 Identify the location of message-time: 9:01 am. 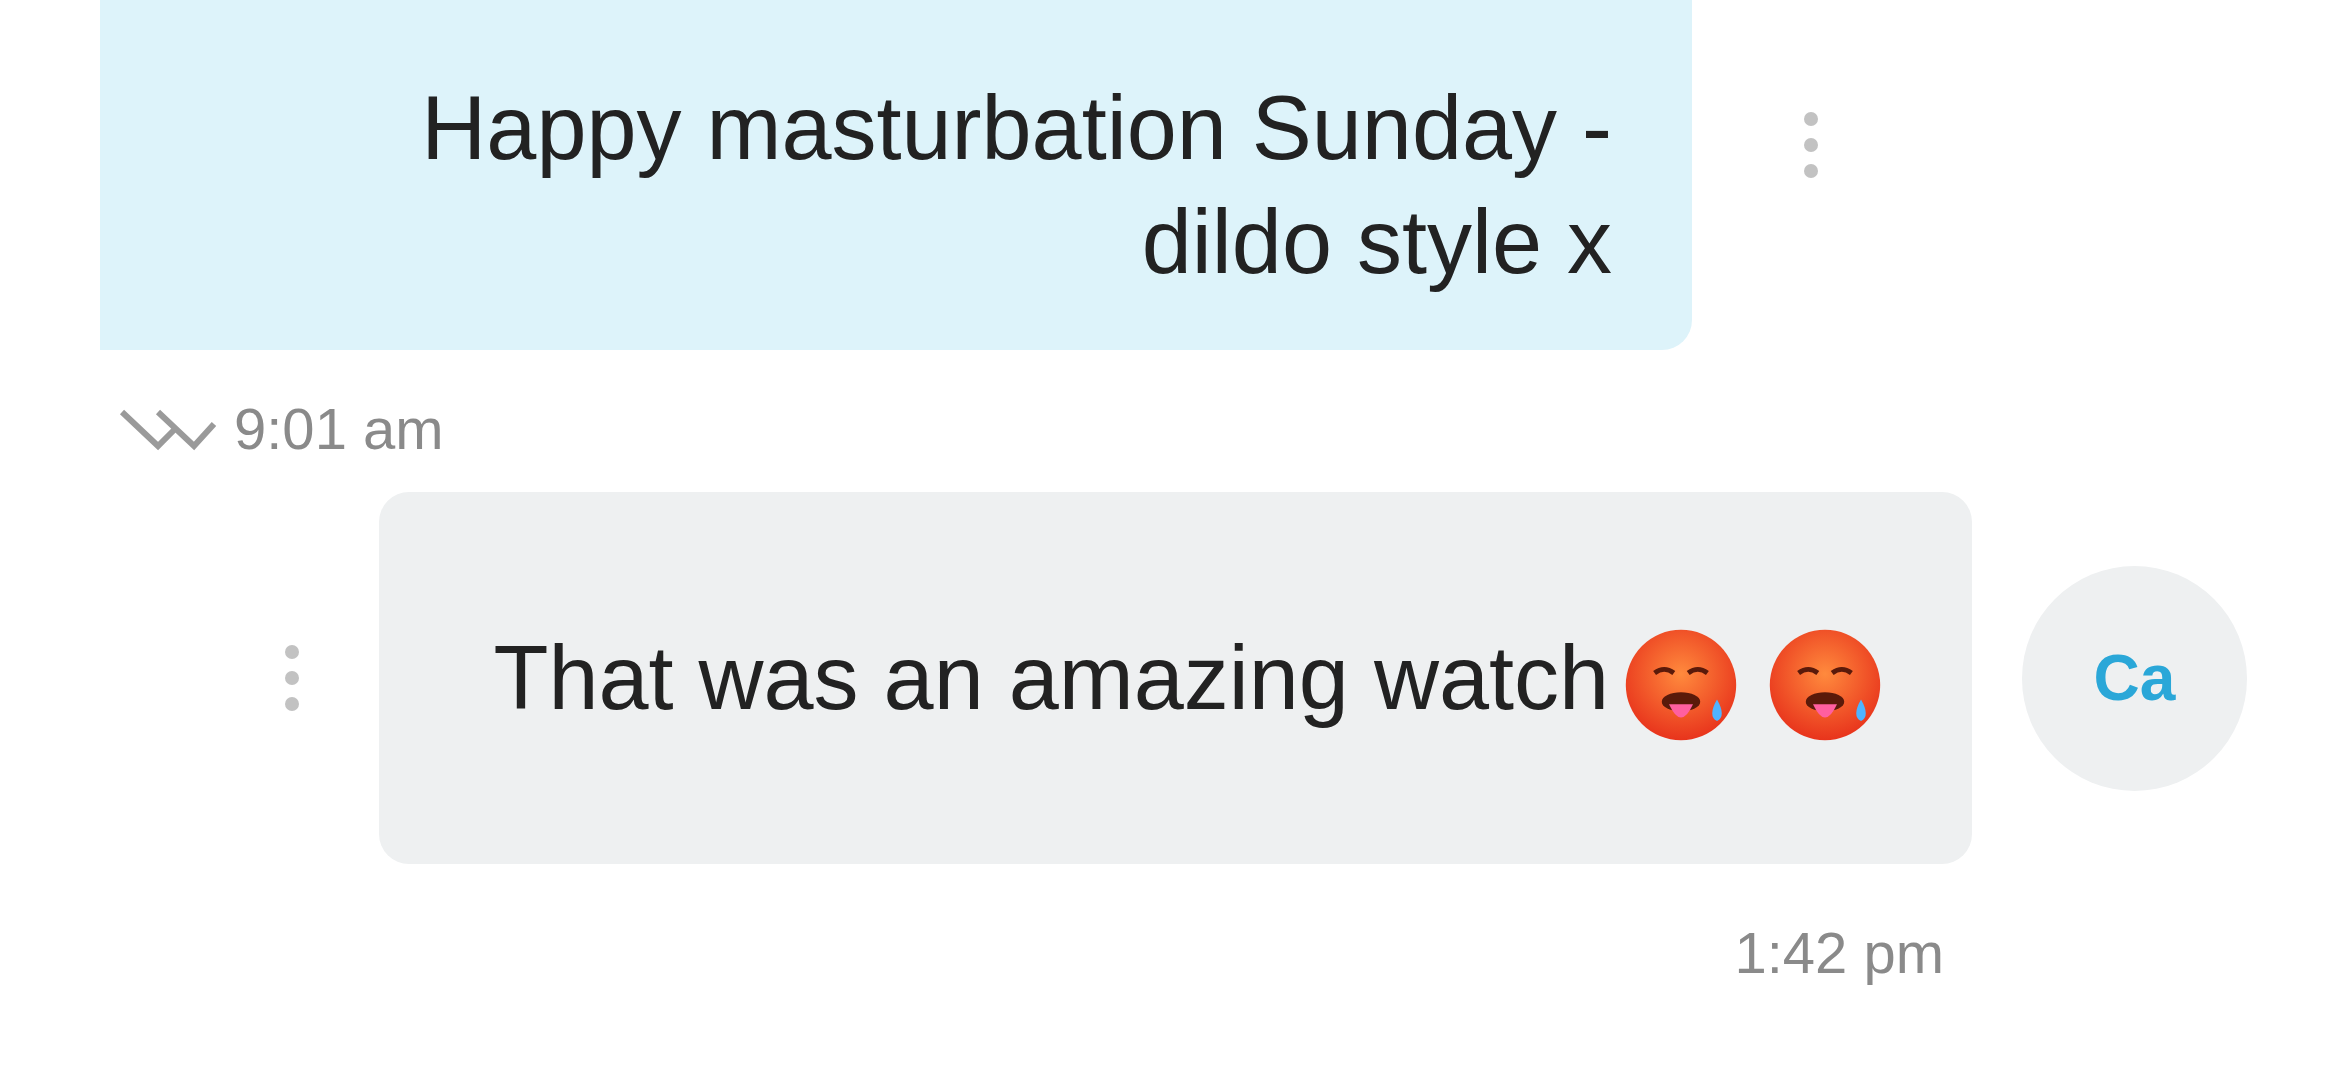
(339, 429).